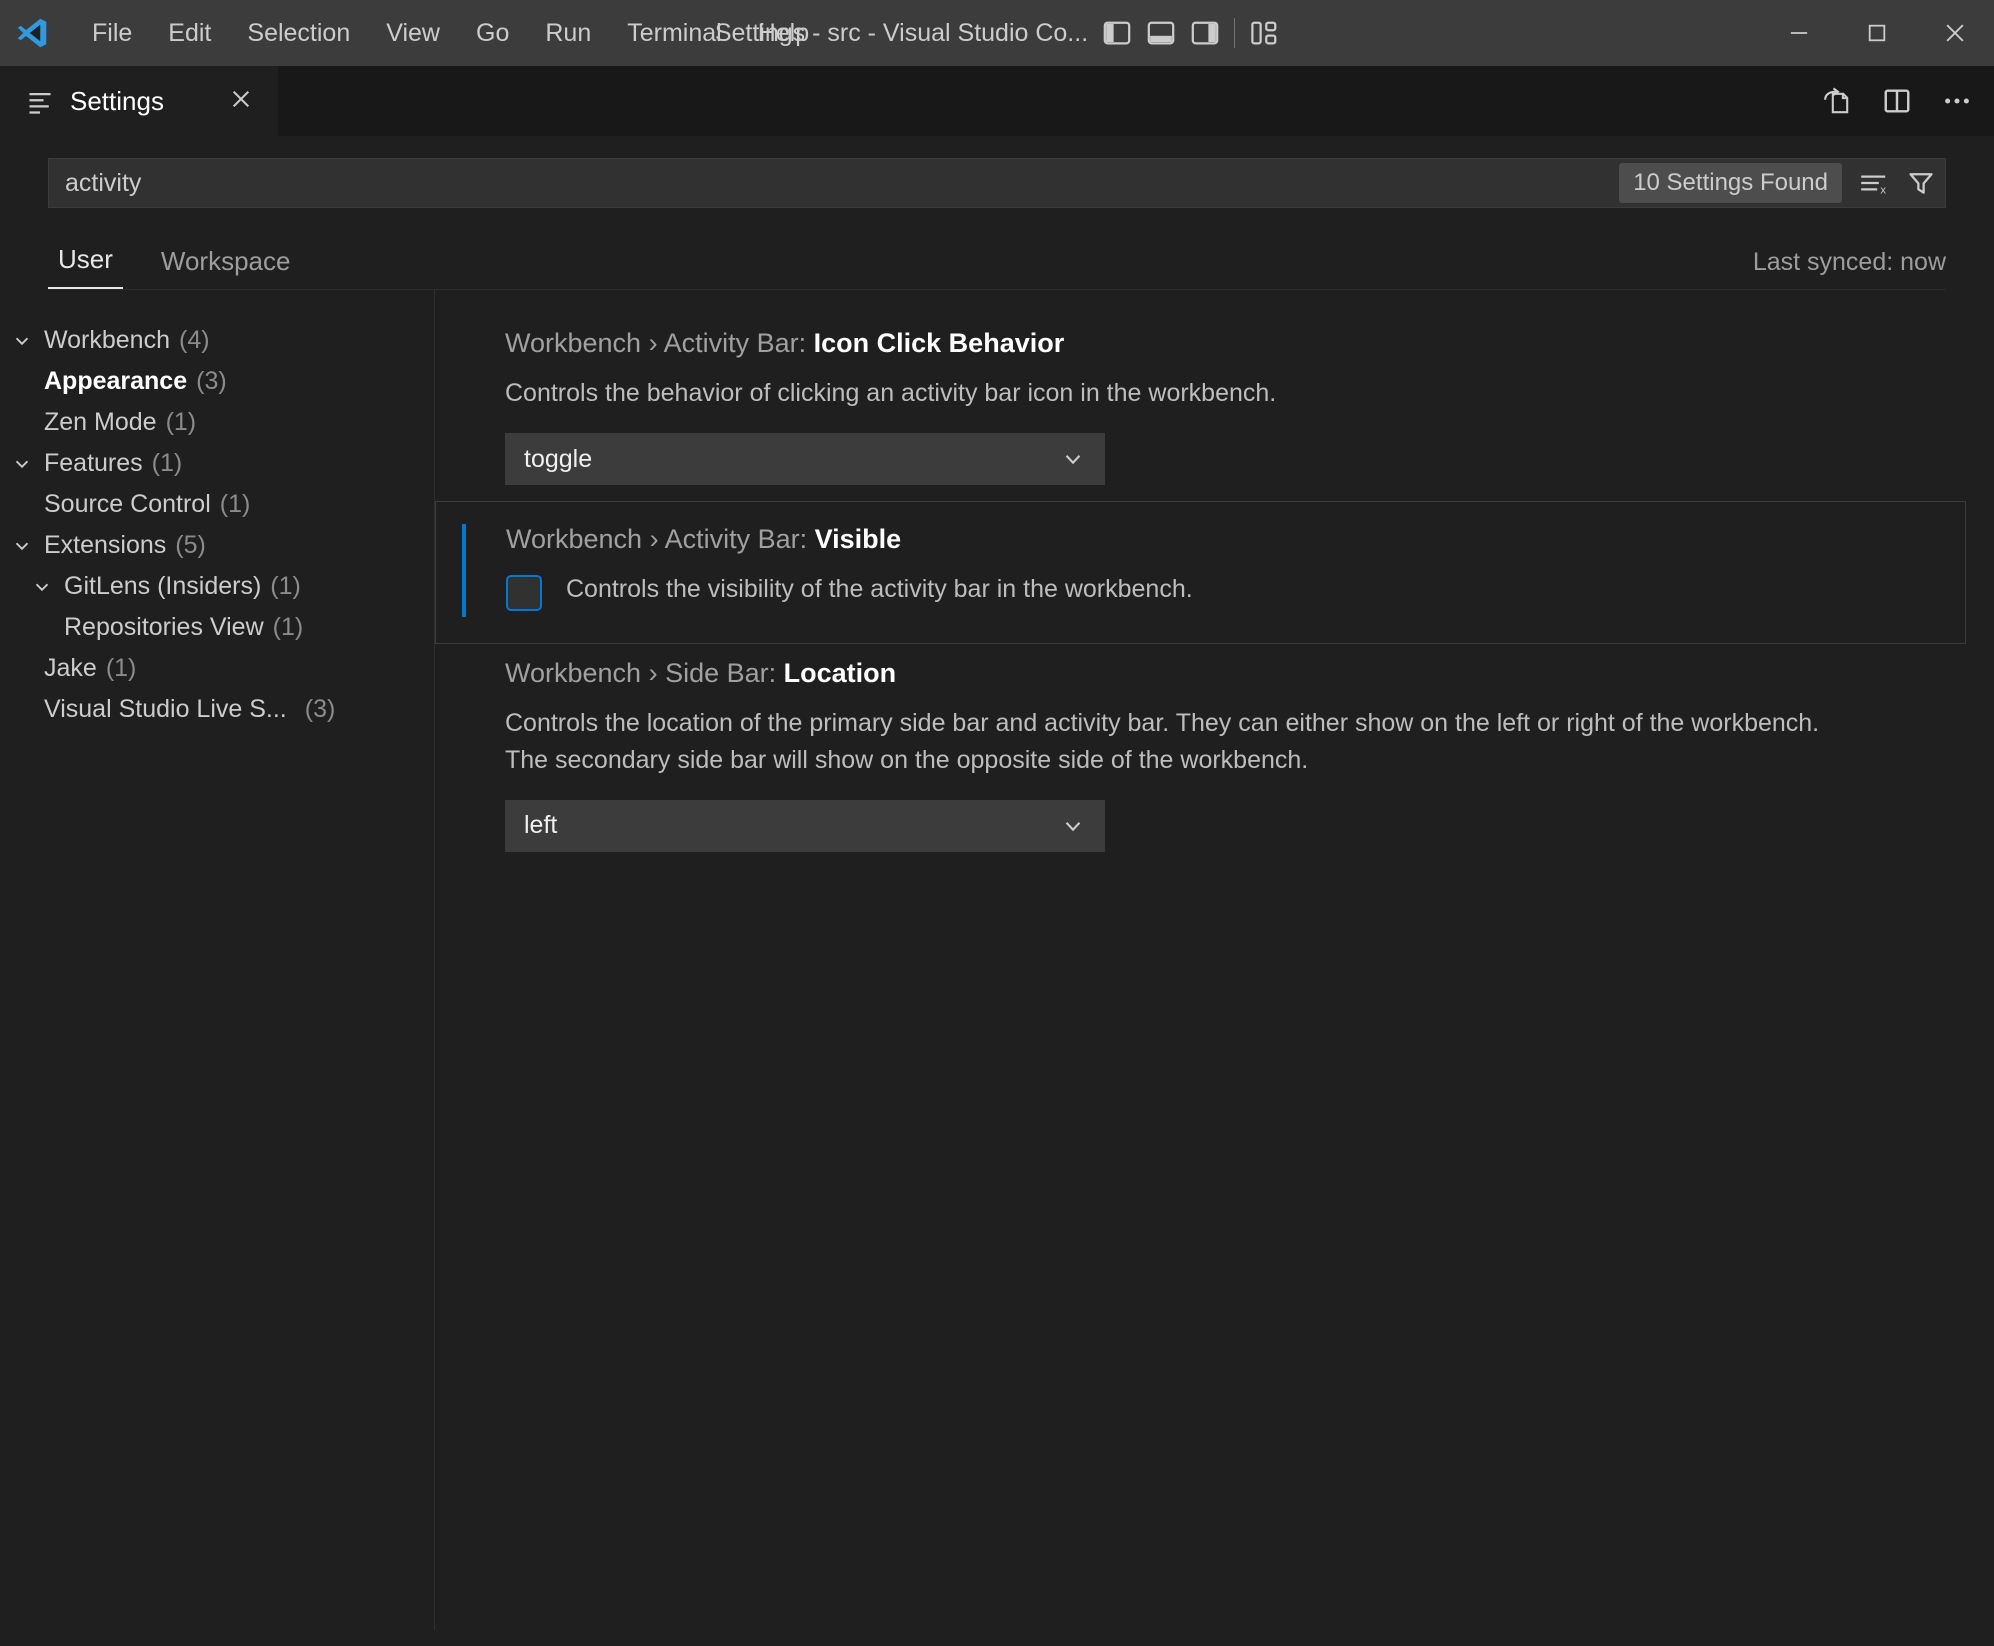 This screenshot has height=1646, width=1994. I want to click on toc-item-label: GitLens (Insiders), so click(163, 586).